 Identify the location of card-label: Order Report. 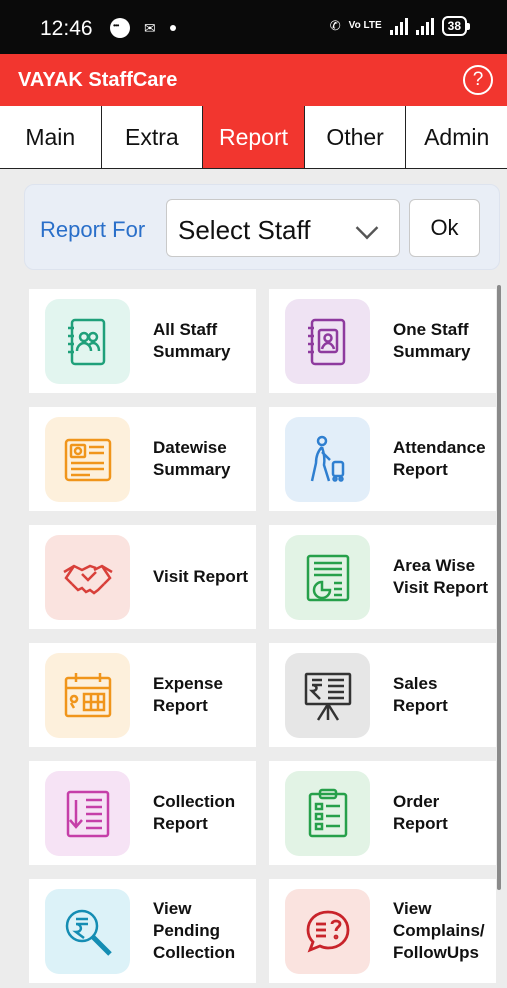
(420, 812).